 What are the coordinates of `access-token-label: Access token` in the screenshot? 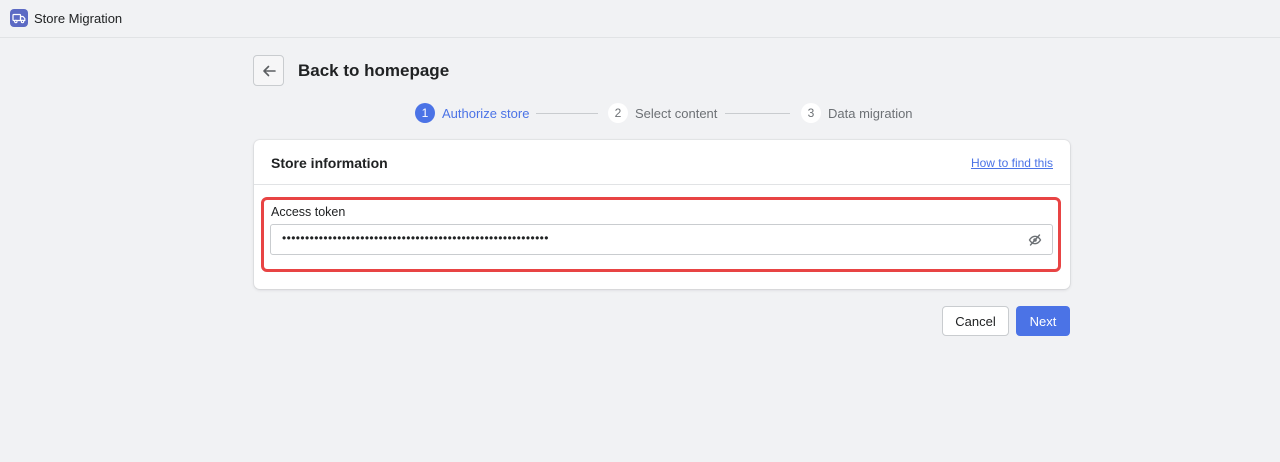 It's located at (308, 212).